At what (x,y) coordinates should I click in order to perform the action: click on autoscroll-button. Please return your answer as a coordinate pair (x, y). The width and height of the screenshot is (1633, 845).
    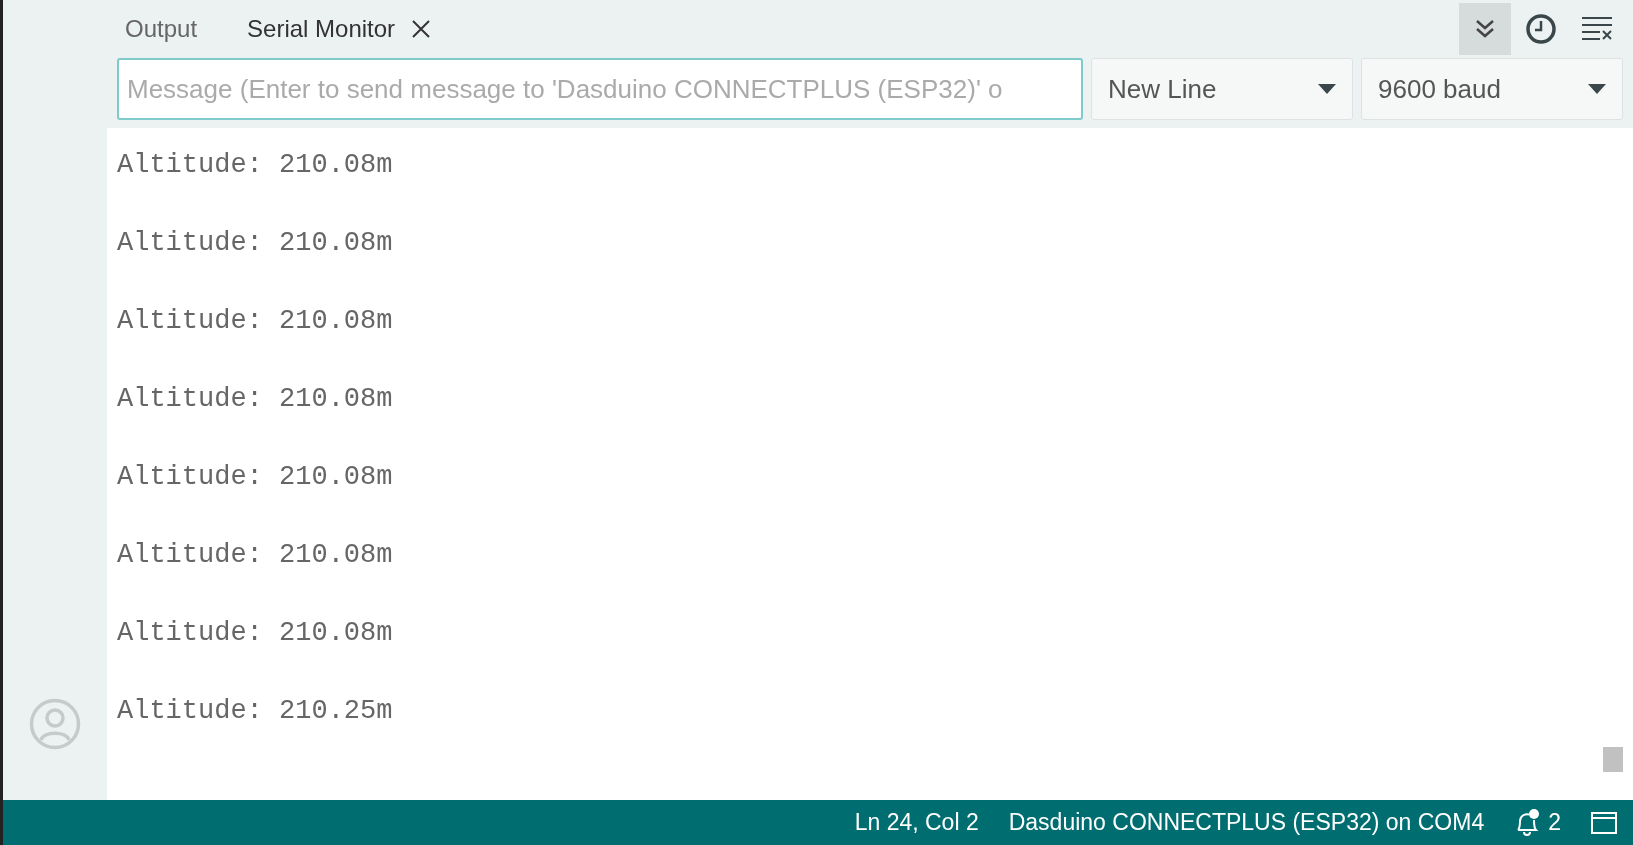
    Looking at the image, I should click on (1485, 29).